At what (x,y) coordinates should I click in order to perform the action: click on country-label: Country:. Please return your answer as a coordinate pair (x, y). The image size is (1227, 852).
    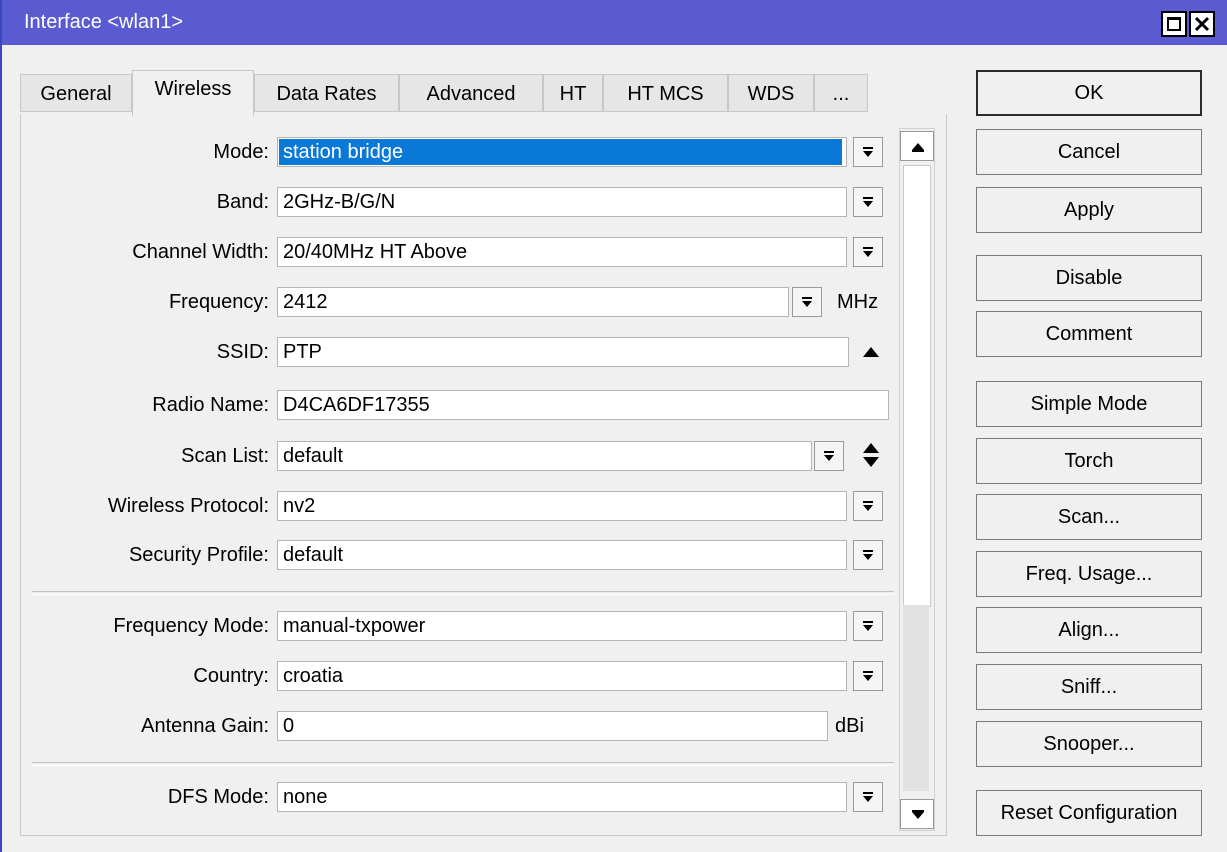
    Looking at the image, I should click on (231, 676).